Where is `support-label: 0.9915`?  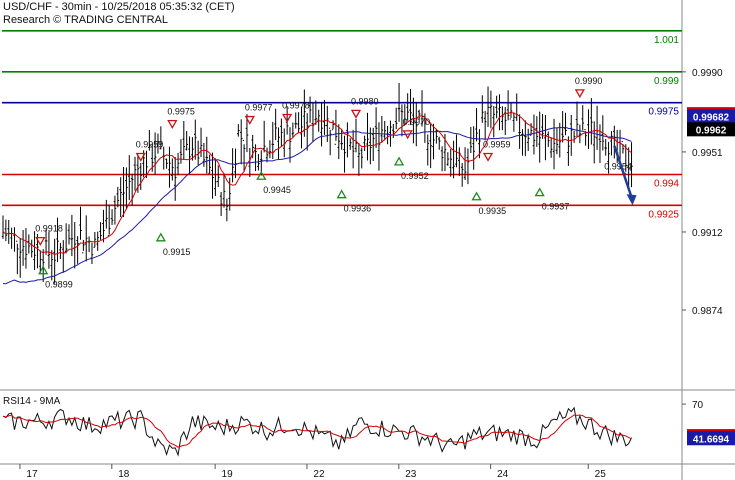 support-label: 0.9915 is located at coordinates (177, 252).